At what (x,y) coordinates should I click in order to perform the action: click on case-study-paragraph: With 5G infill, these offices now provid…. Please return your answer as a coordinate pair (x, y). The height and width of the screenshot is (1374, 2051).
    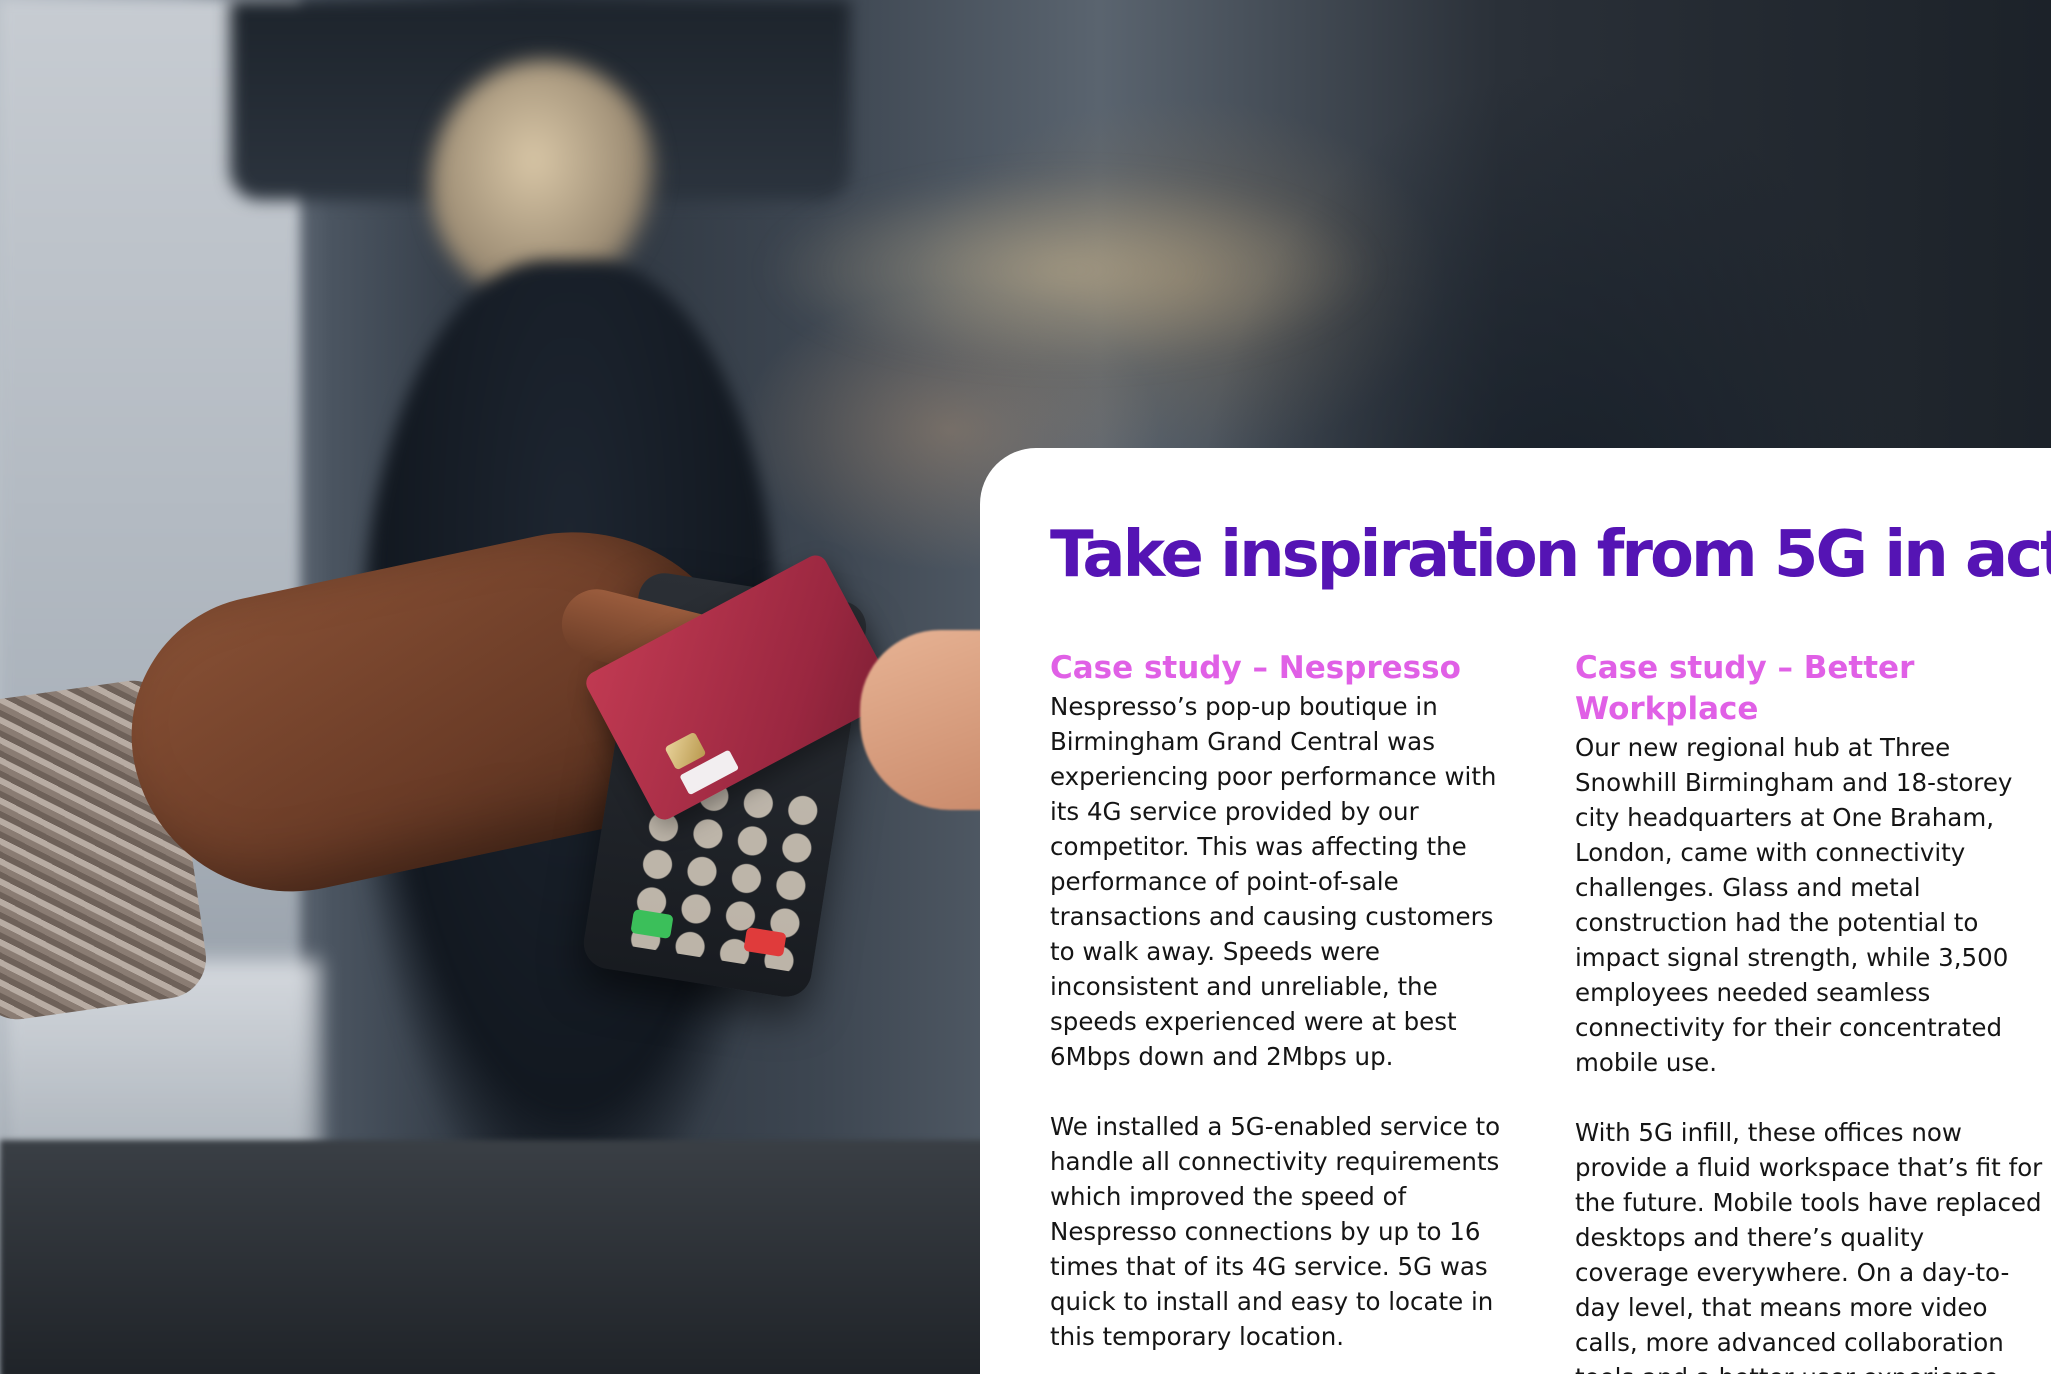
    Looking at the image, I should click on (1809, 1246).